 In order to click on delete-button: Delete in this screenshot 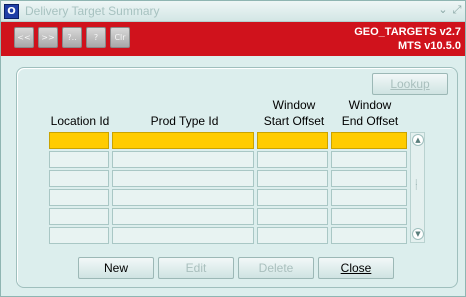, I will do `click(276, 268)`.